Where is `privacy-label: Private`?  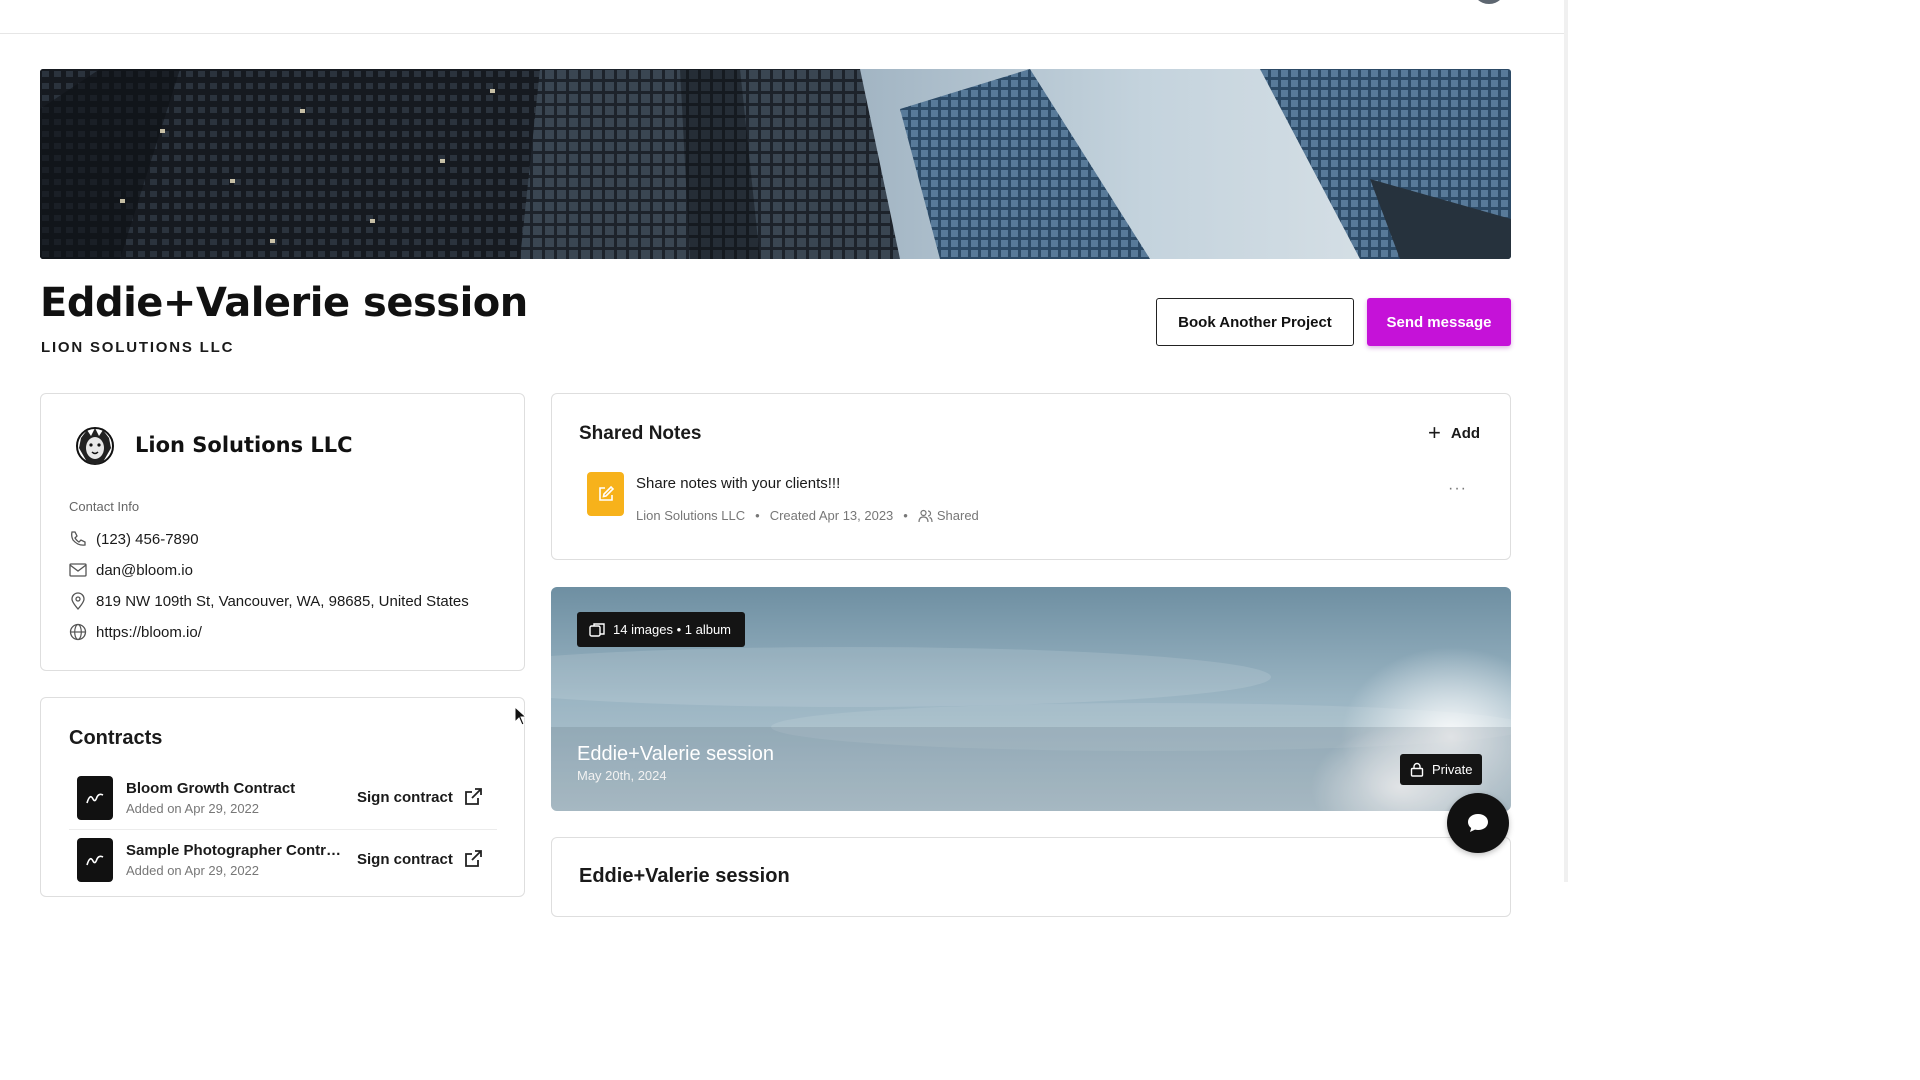 privacy-label: Private is located at coordinates (1452, 769).